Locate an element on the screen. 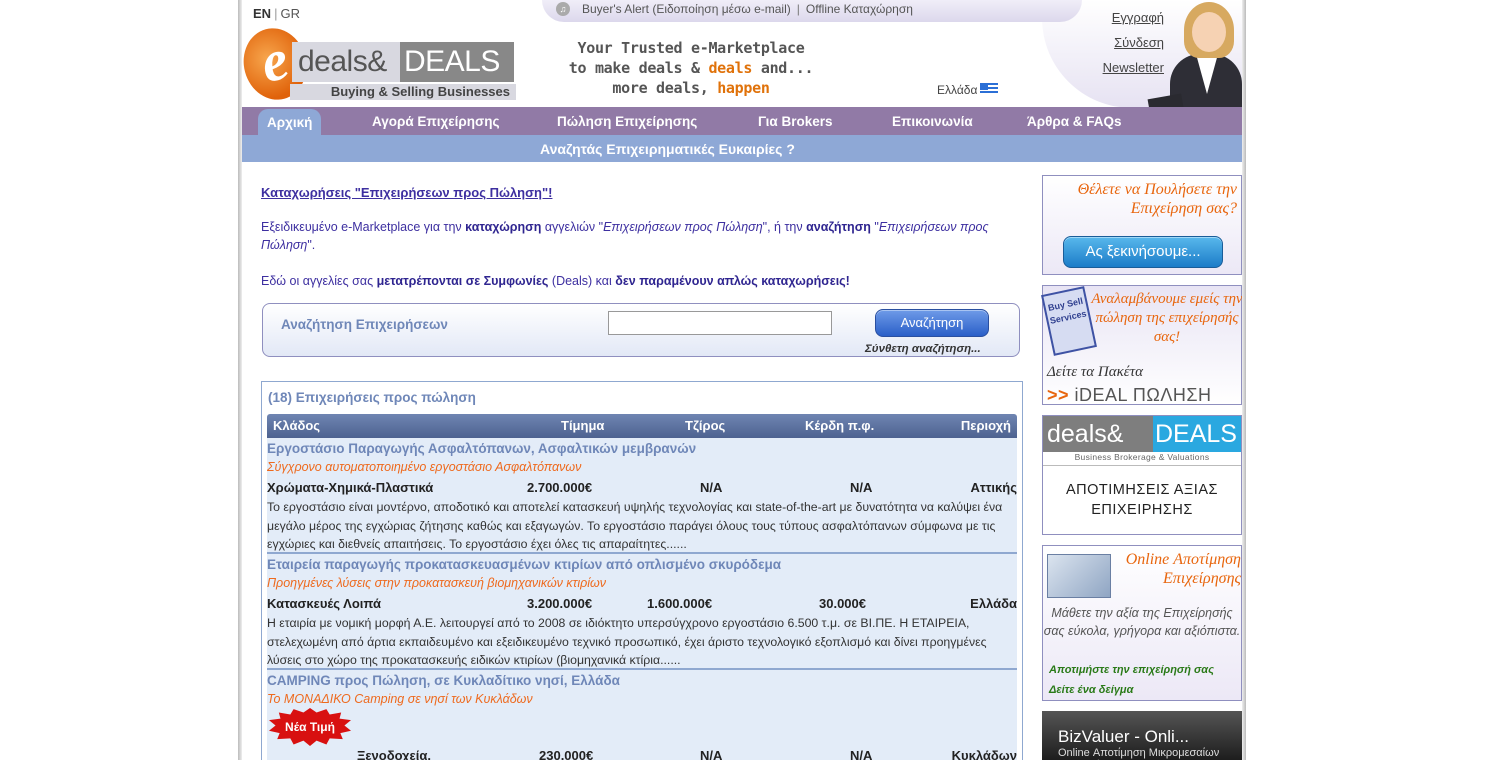  nav-contact: Επικοινωνία is located at coordinates (932, 121).